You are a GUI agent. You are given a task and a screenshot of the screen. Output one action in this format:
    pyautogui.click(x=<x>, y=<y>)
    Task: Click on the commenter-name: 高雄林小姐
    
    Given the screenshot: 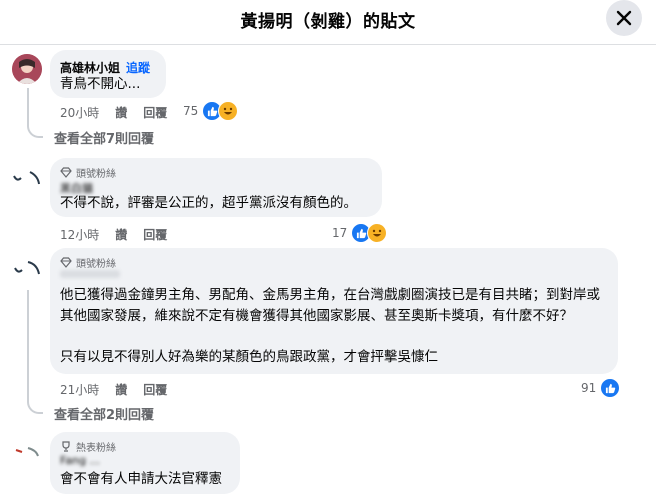 What is the action you would take?
    pyautogui.click(x=90, y=68)
    